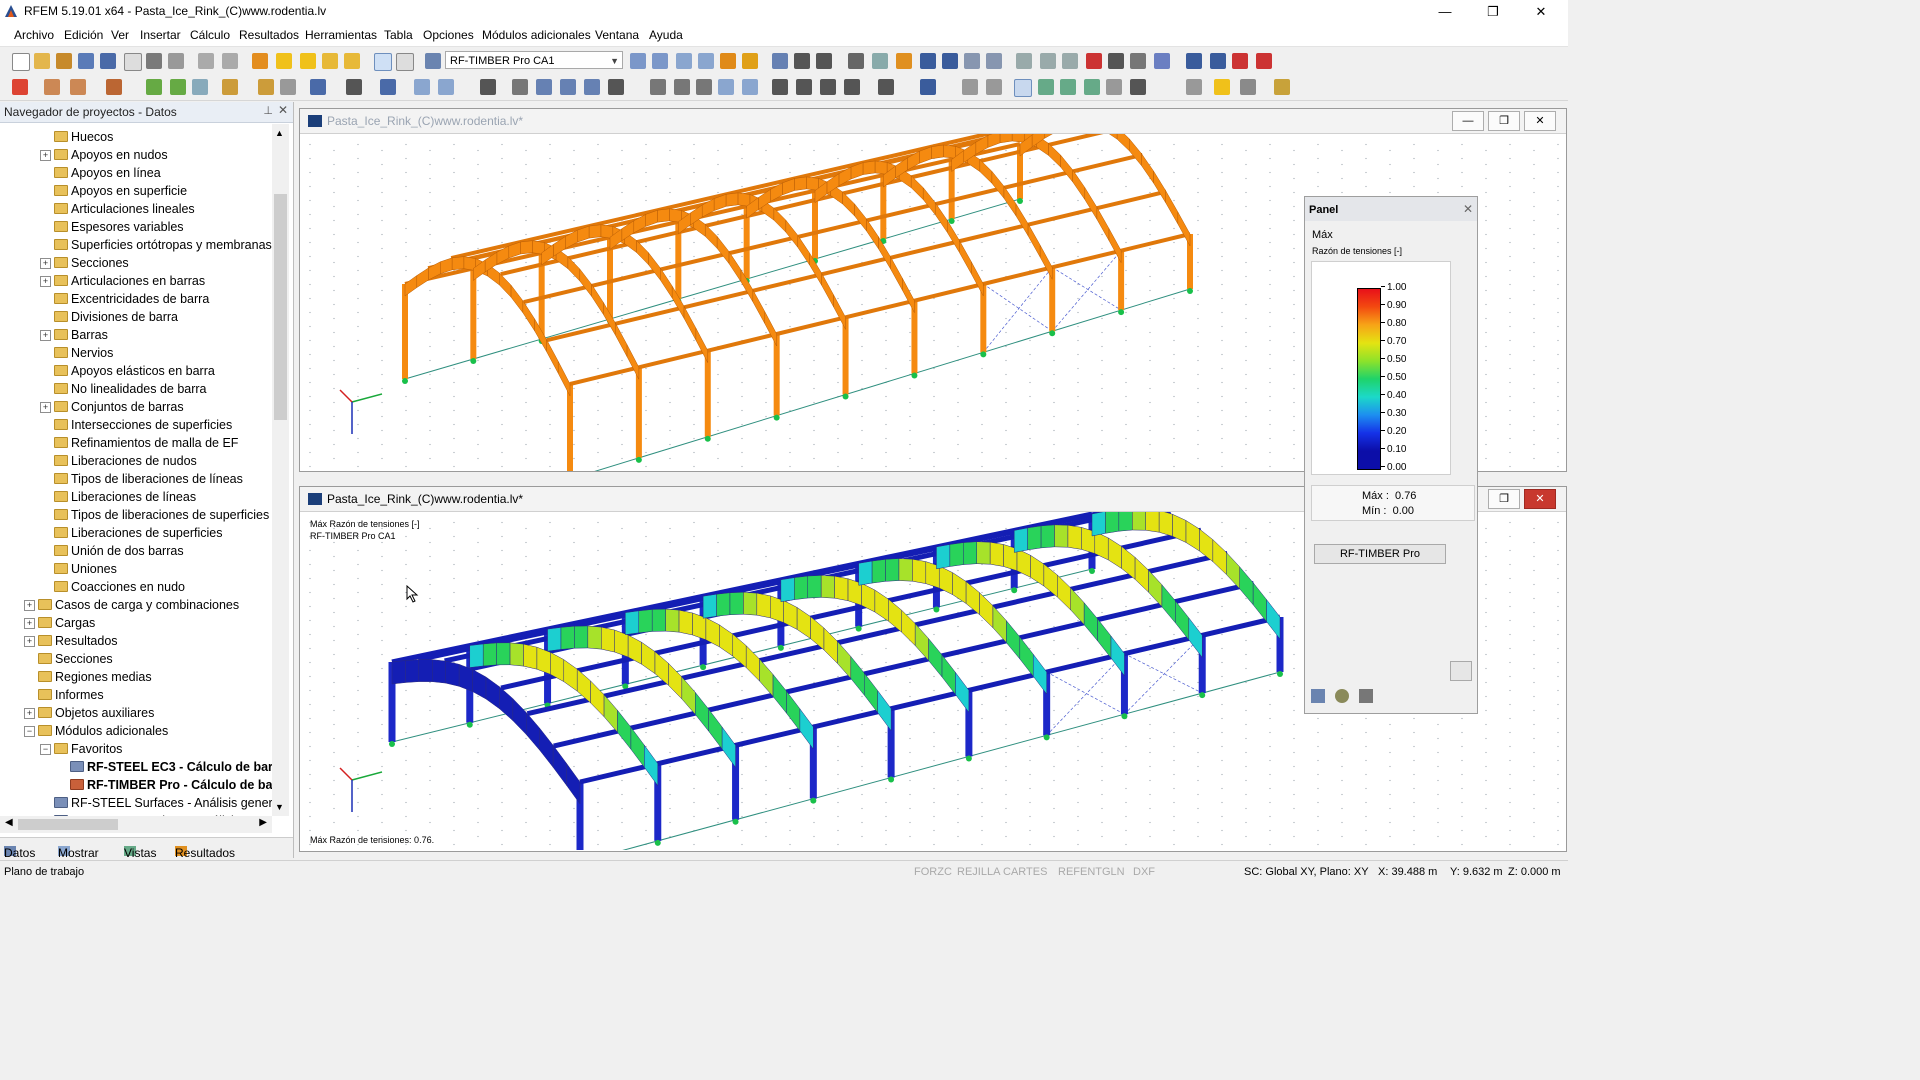 The height and width of the screenshot is (1080, 1920). Describe the element at coordinates (178, 87) in the screenshot. I see `member-load-icon` at that location.